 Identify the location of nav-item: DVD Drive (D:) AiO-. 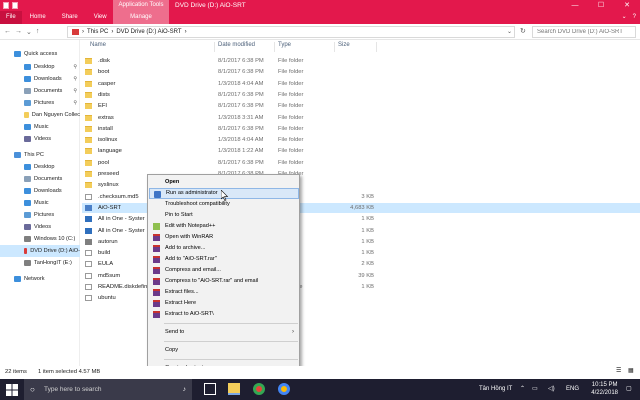
(40, 251).